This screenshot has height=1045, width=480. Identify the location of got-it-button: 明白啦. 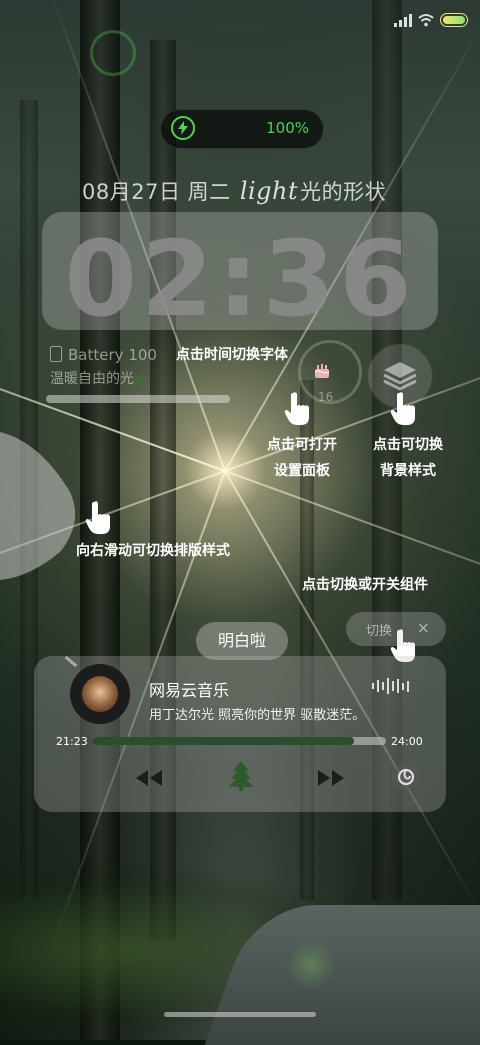
(242, 641).